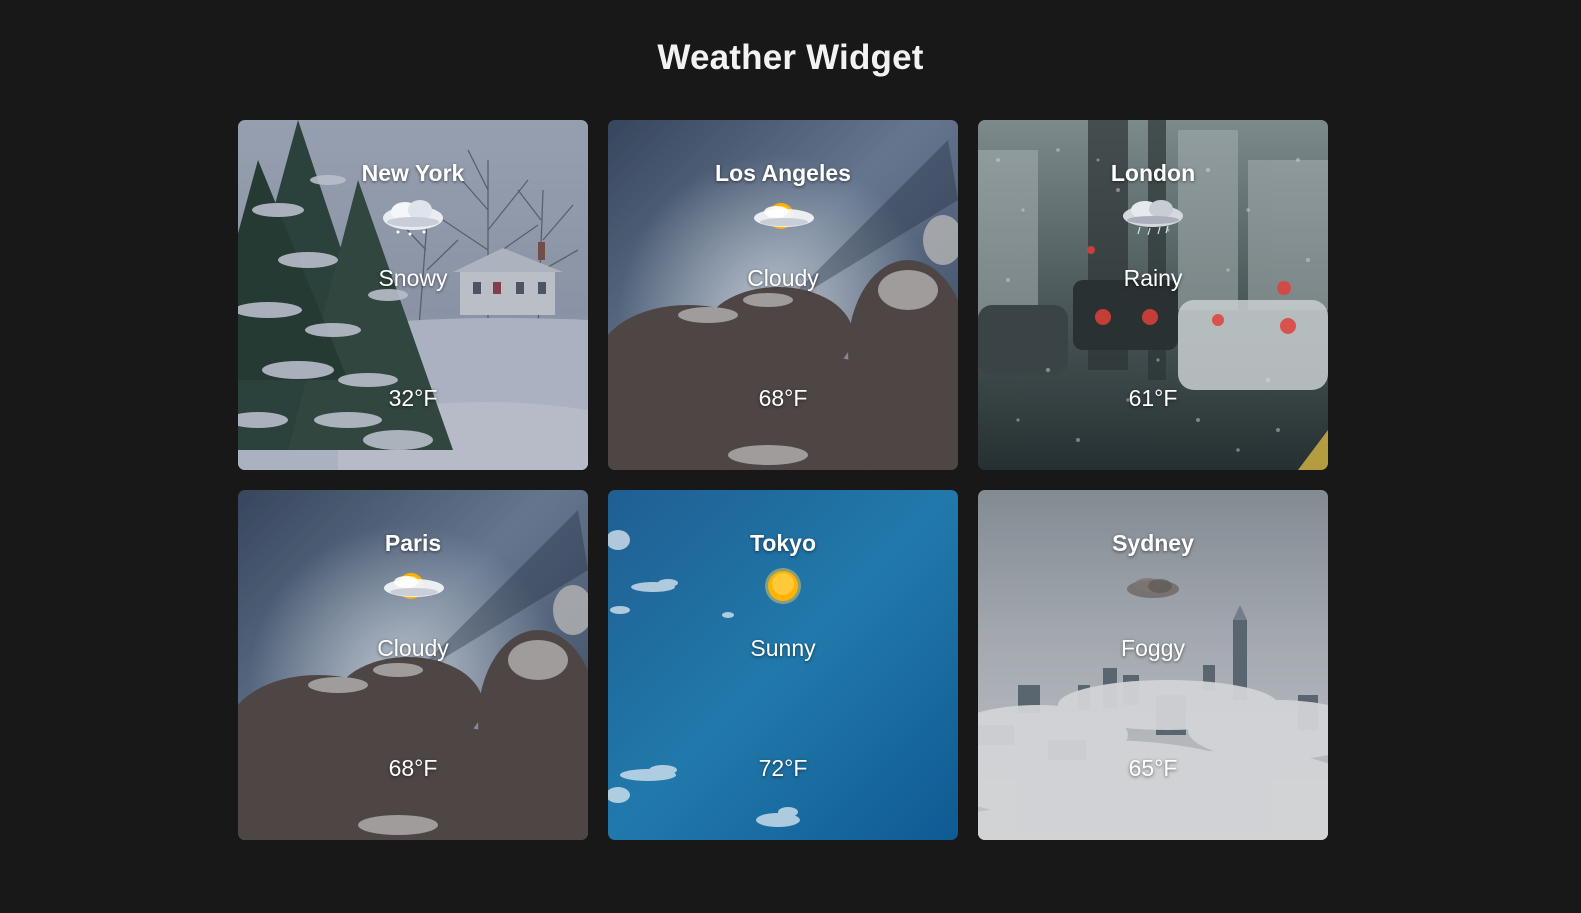 This screenshot has height=913, width=1581. I want to click on weather-card-sydney: Sydney Foggy 65°F, so click(1153, 665).